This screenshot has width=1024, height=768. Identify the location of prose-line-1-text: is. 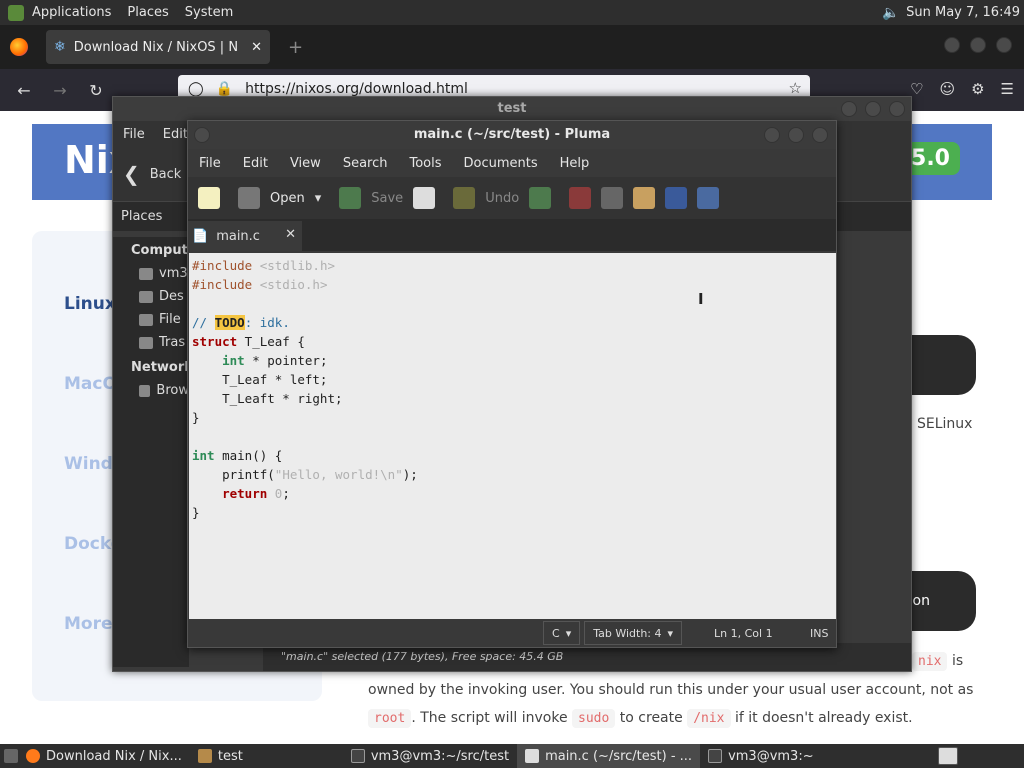
(957, 661).